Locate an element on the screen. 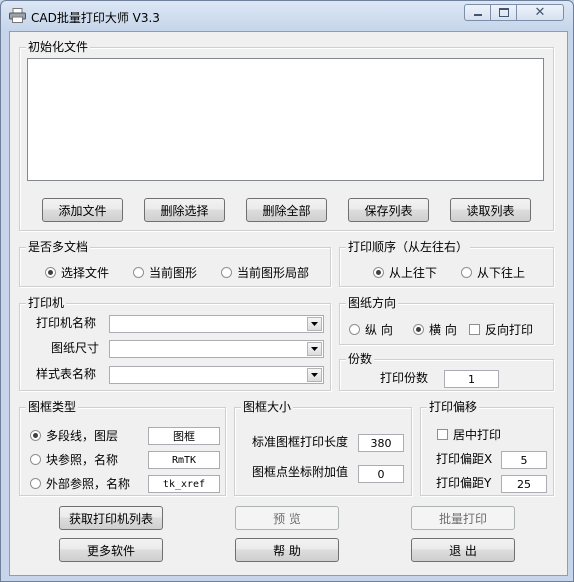  orientation-legend: 图纸方向 is located at coordinates (372, 303).